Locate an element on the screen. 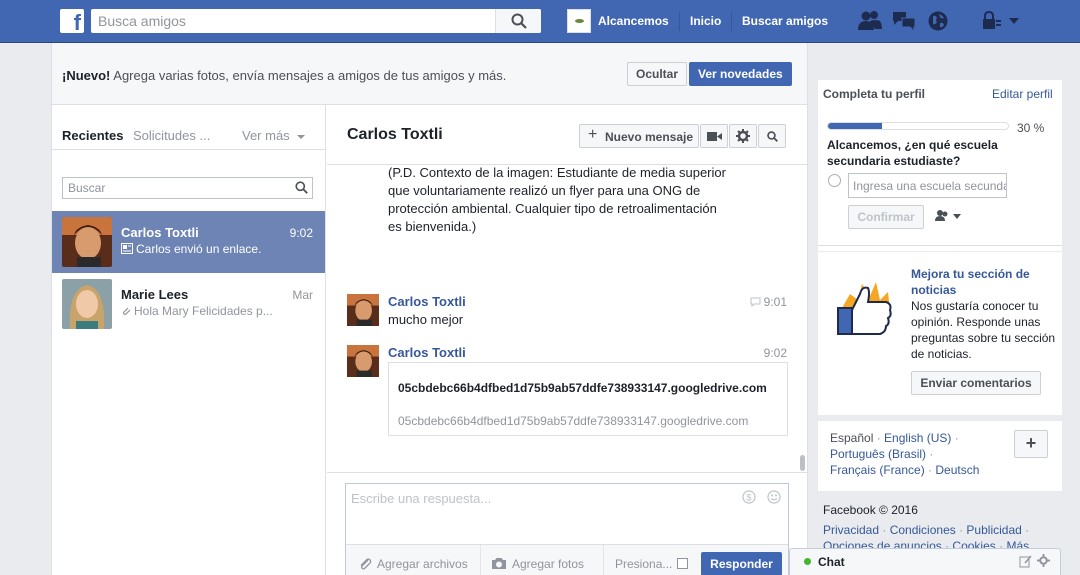 The width and height of the screenshot is (1080, 575). find-friends-link: Buscar amigos is located at coordinates (785, 21).